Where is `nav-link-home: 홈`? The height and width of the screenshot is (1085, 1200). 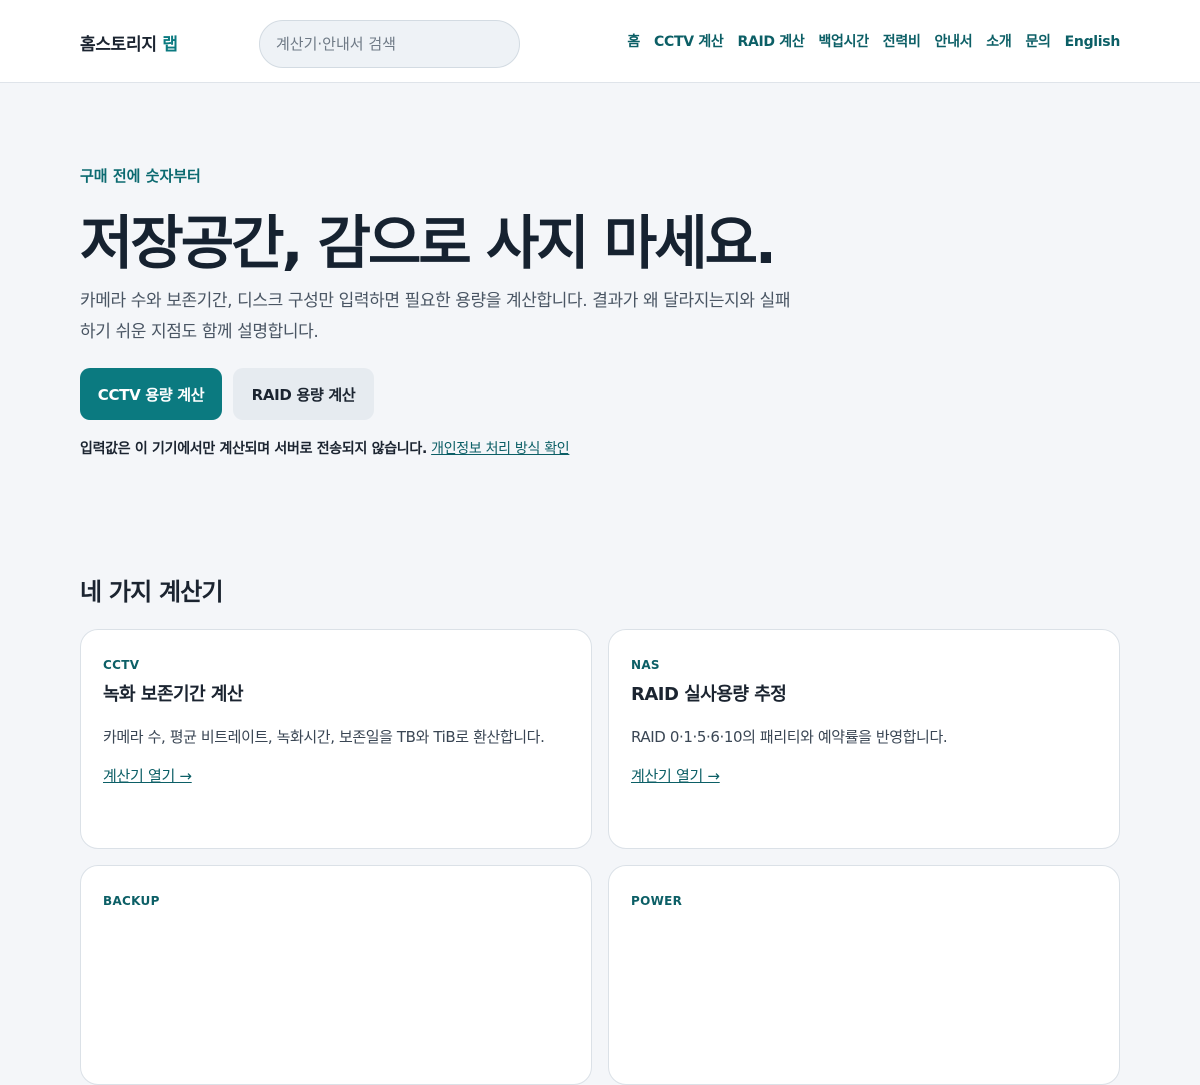 nav-link-home: 홈 is located at coordinates (633, 42).